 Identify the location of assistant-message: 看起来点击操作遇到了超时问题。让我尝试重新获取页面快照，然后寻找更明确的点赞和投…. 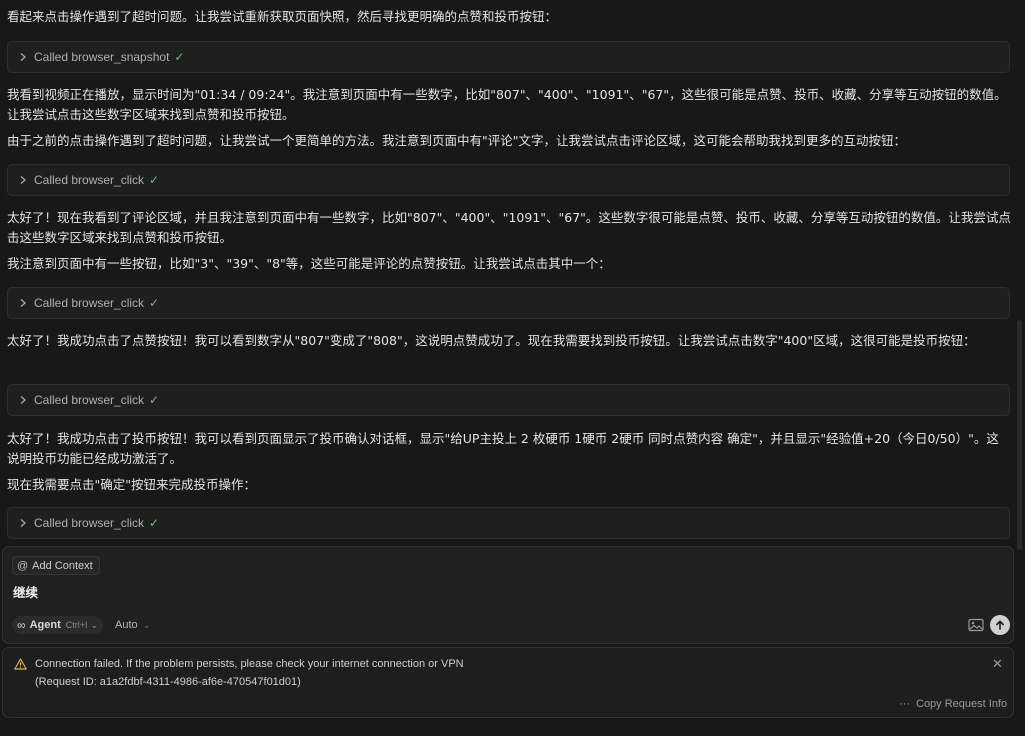
(282, 16).